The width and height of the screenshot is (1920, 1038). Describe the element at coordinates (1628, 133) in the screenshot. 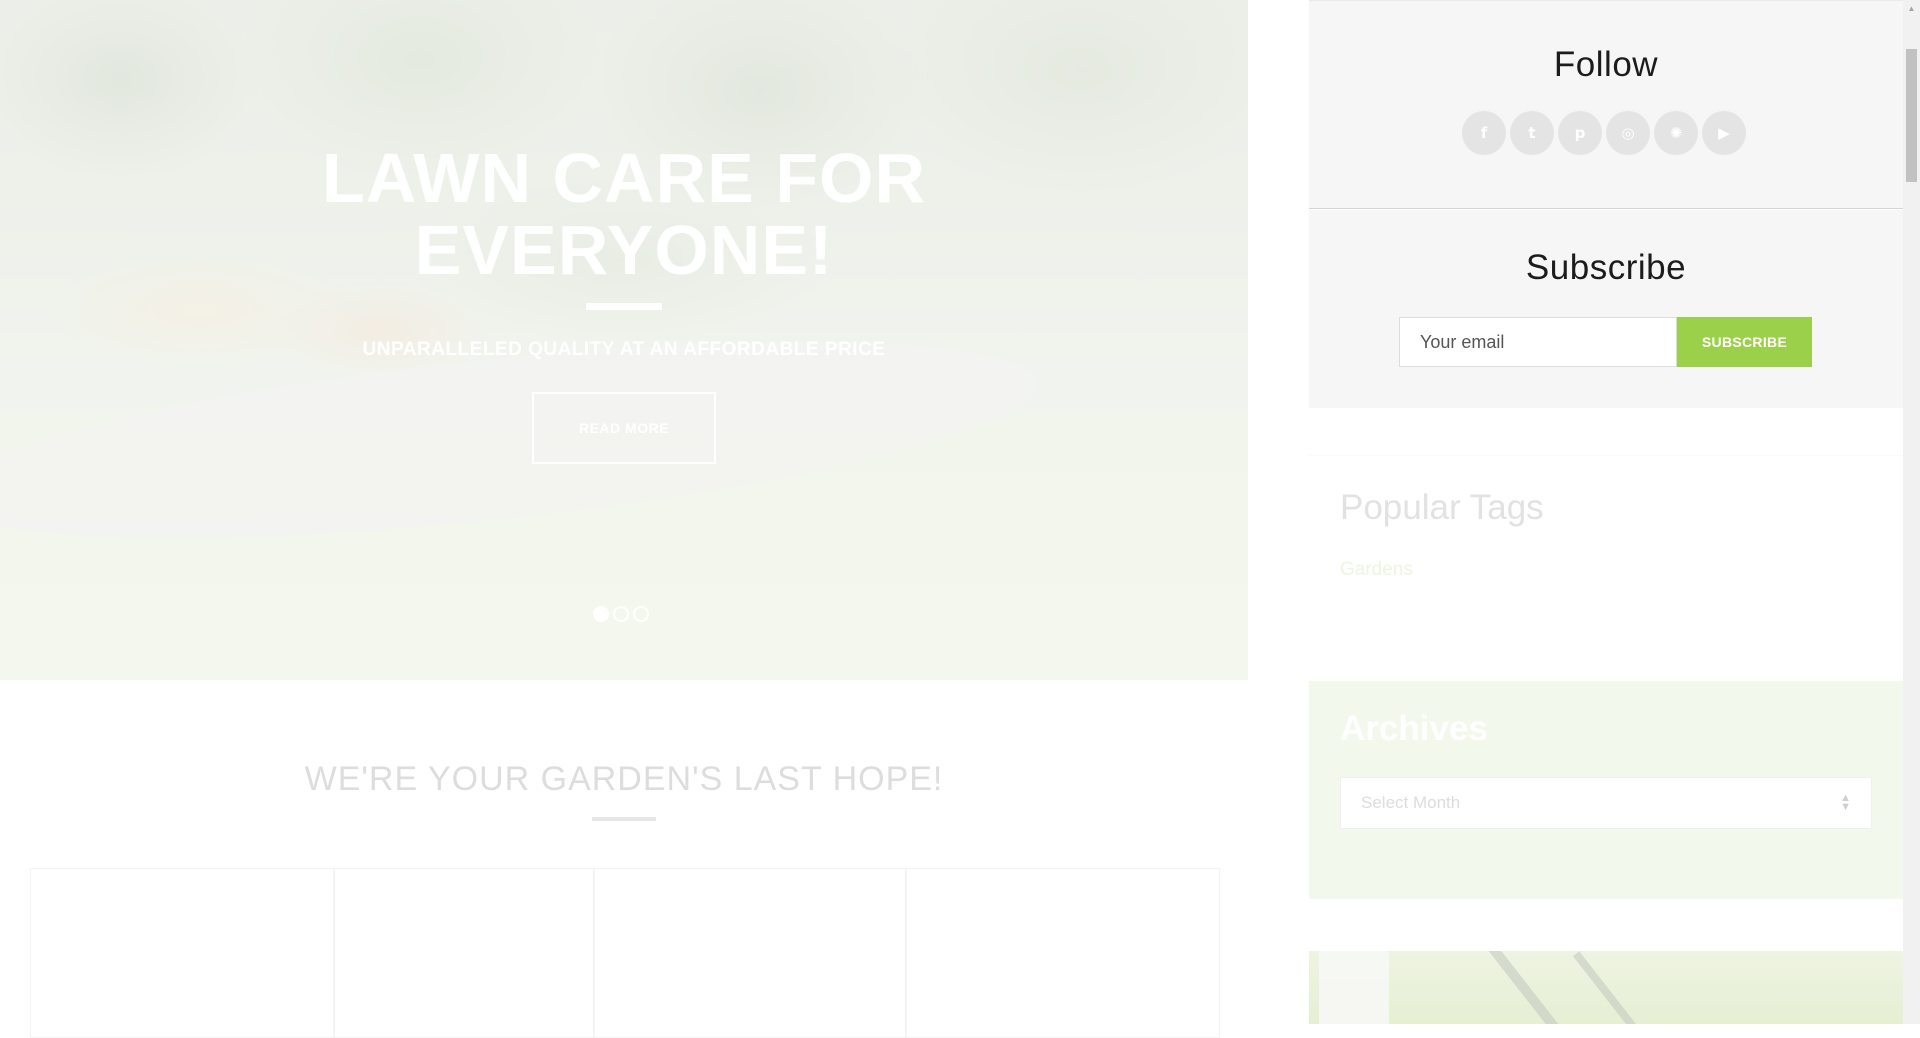

I see `instagram-icon: ◎` at that location.